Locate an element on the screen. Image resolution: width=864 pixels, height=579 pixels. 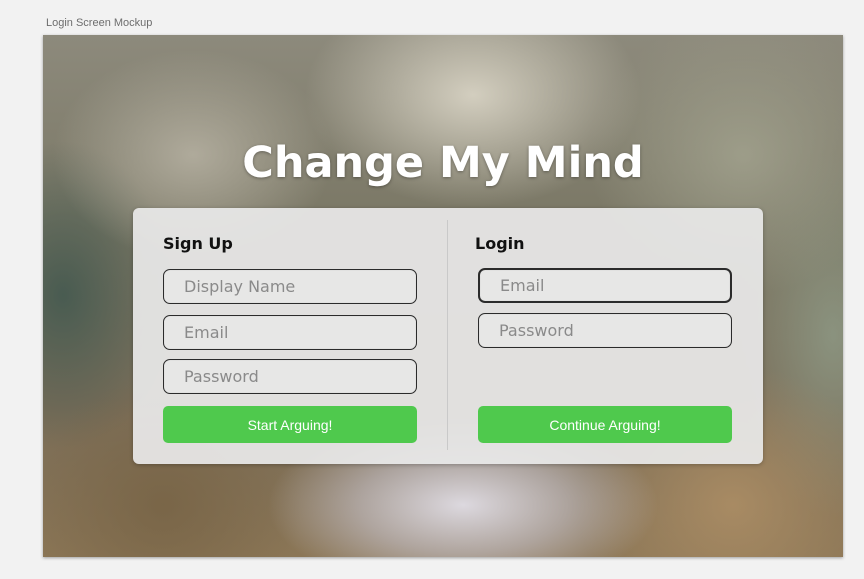
login-heading: Login is located at coordinates (500, 243).